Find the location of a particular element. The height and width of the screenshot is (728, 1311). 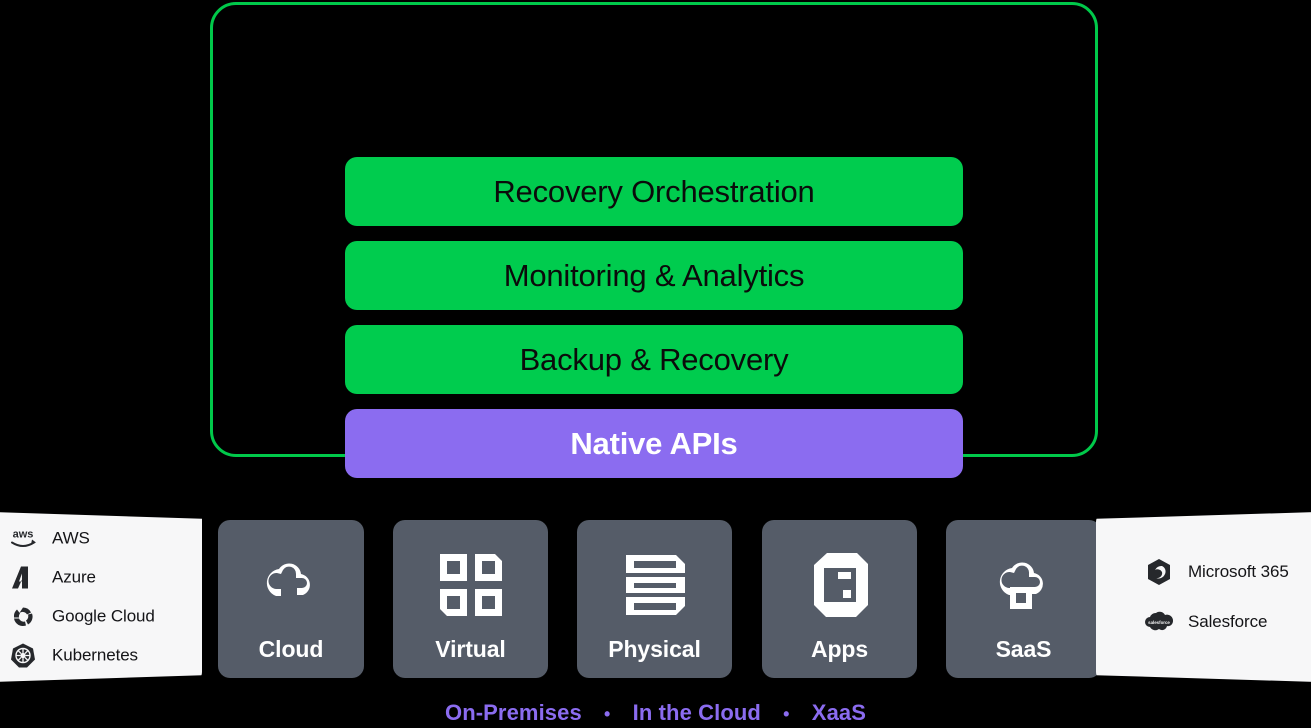

cloud-square-icon is located at coordinates (1024, 585).